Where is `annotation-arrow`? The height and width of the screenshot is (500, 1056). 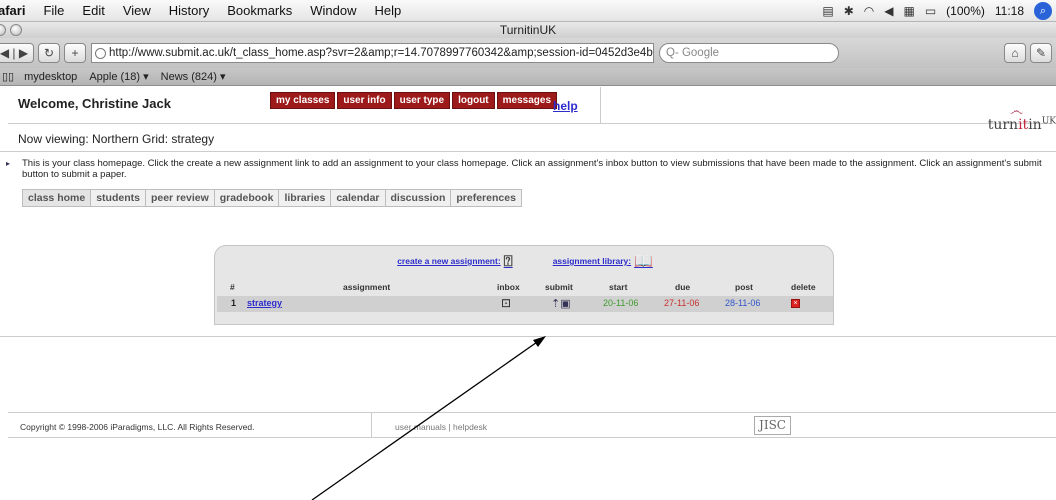 annotation-arrow is located at coordinates (428, 418).